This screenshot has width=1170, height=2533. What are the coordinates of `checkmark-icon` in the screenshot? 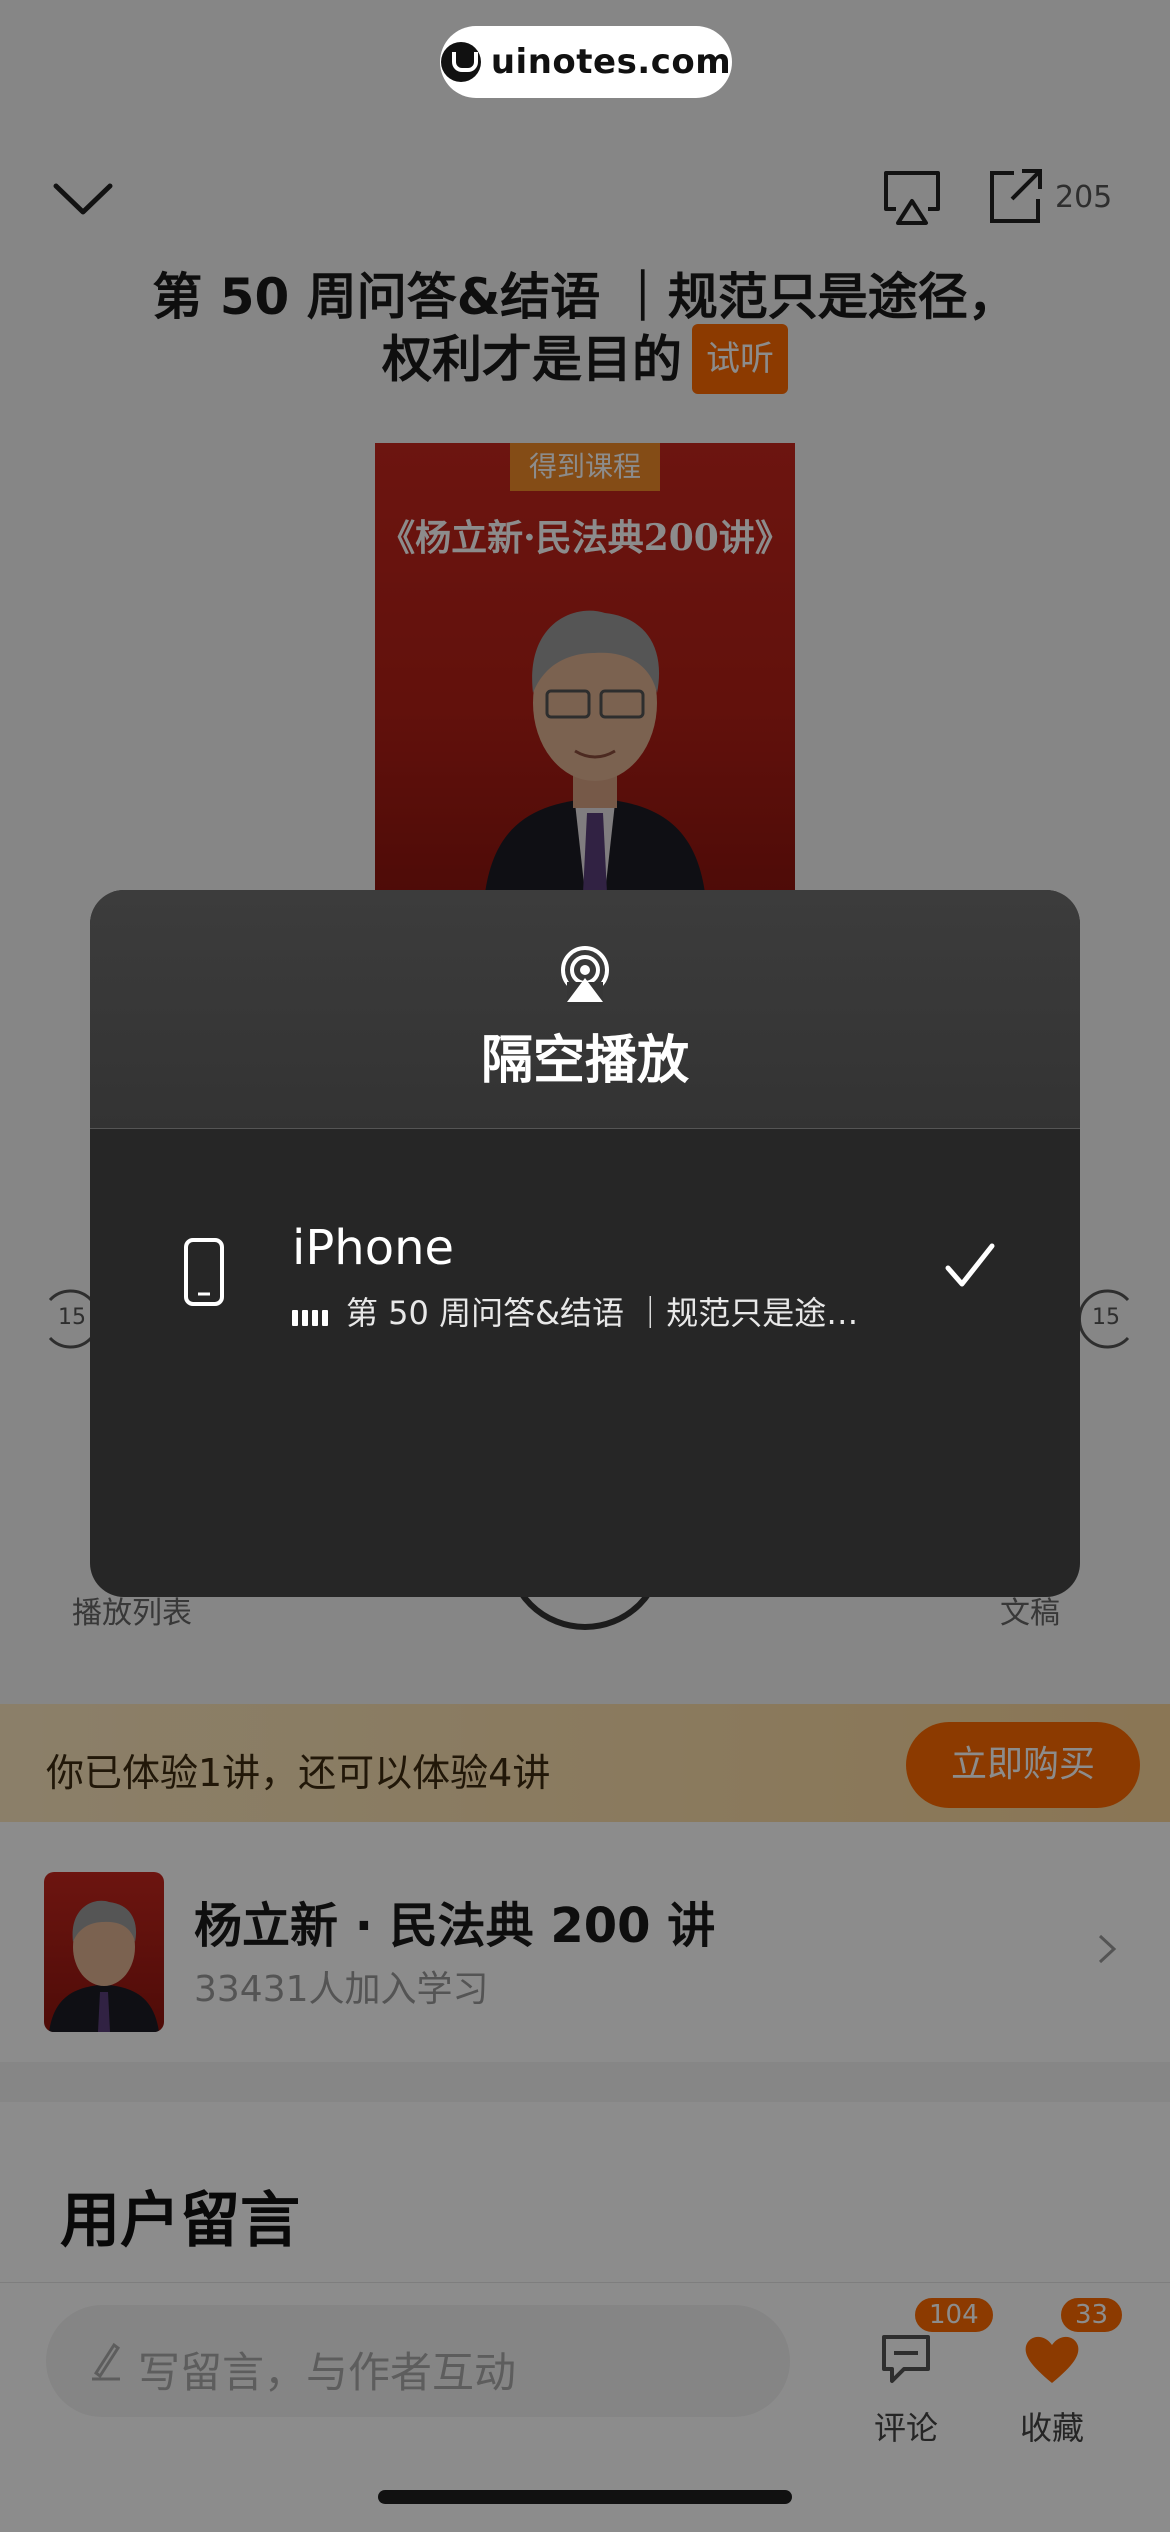 It's located at (970, 1265).